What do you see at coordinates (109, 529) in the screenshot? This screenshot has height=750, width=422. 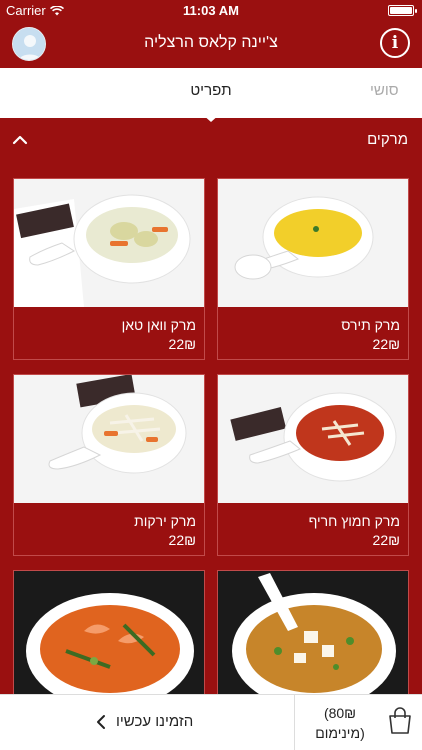 I see `dish-info: מרק ירקות 22₪` at bounding box center [109, 529].